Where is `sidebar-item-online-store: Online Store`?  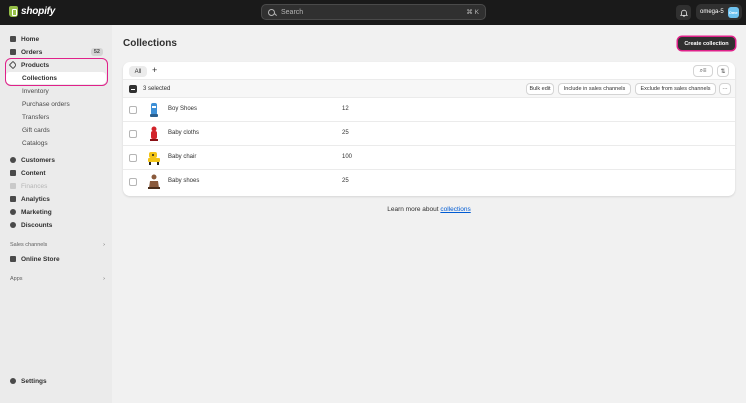
sidebar-item-online-store: Online Store is located at coordinates (56, 259).